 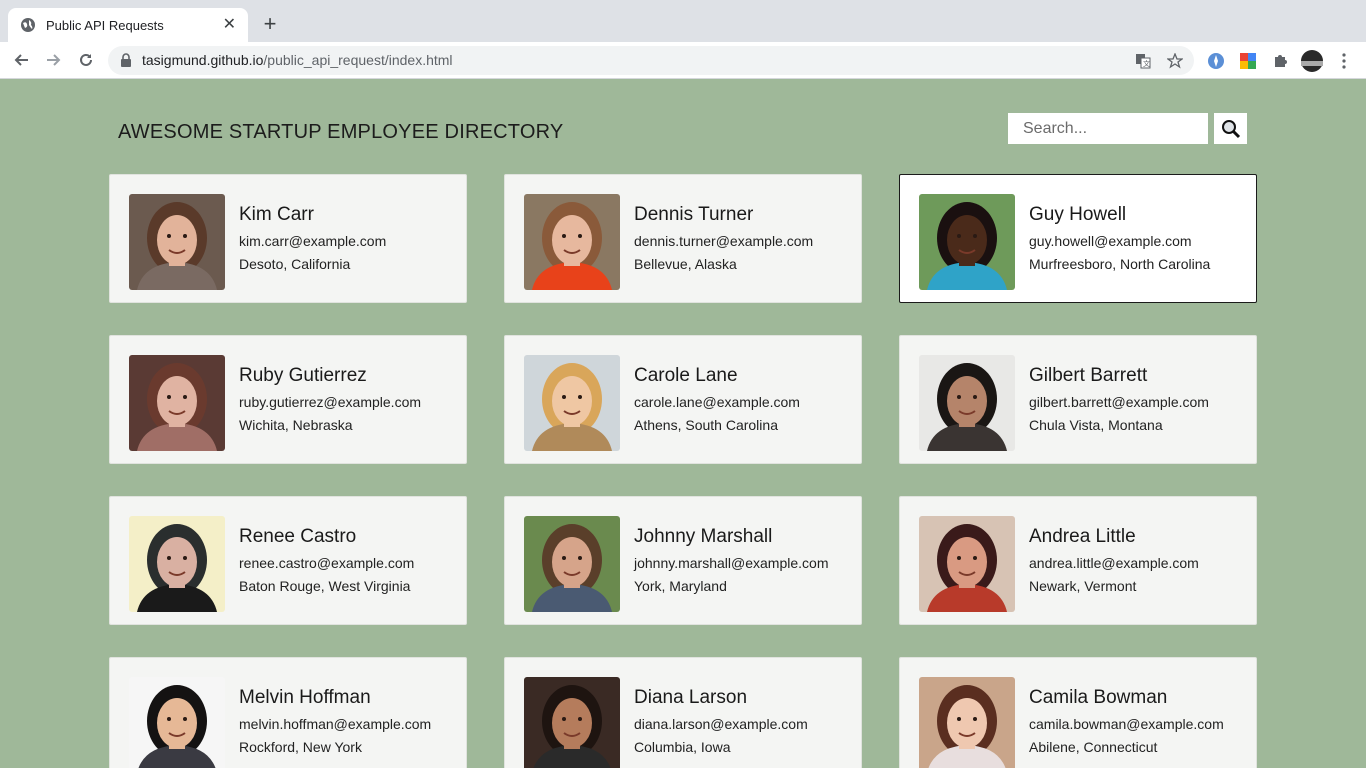 What do you see at coordinates (341, 132) in the screenshot?
I see `page-title: AWESOME STARTUP EMPLOYEE DIRECTORY` at bounding box center [341, 132].